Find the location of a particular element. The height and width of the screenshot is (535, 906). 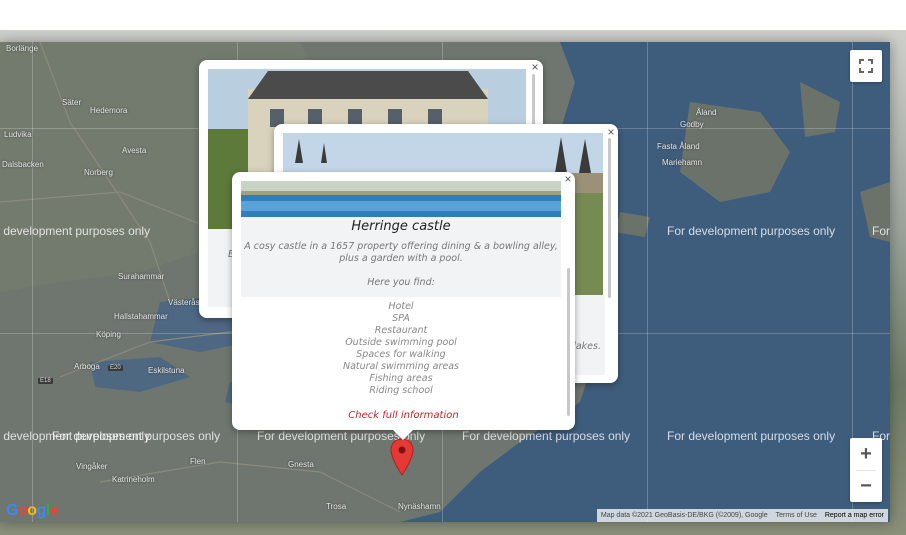

place-label: Västerås is located at coordinates (184, 302).